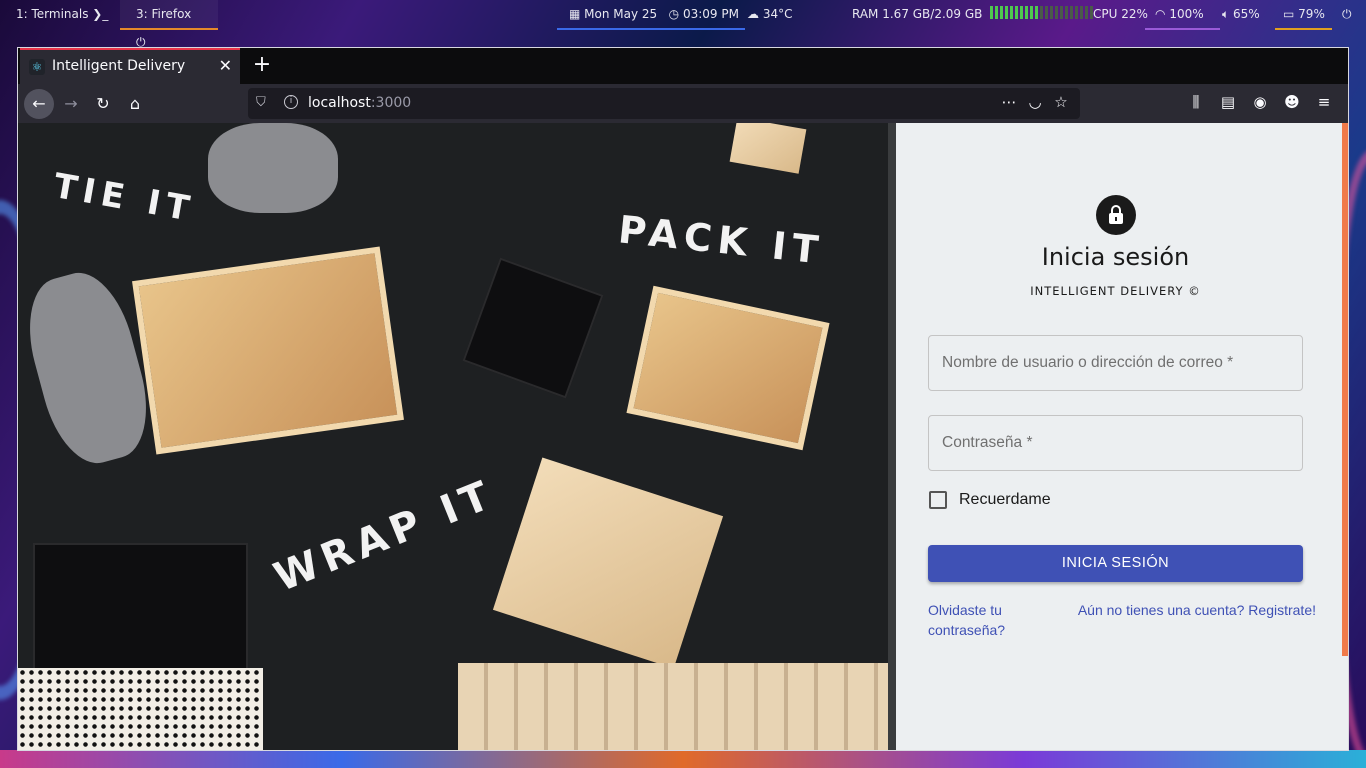 Image resolution: width=1366 pixels, height=768 pixels. I want to click on ram-text: RAM 1.67 GB/2.09 GB, so click(917, 14).